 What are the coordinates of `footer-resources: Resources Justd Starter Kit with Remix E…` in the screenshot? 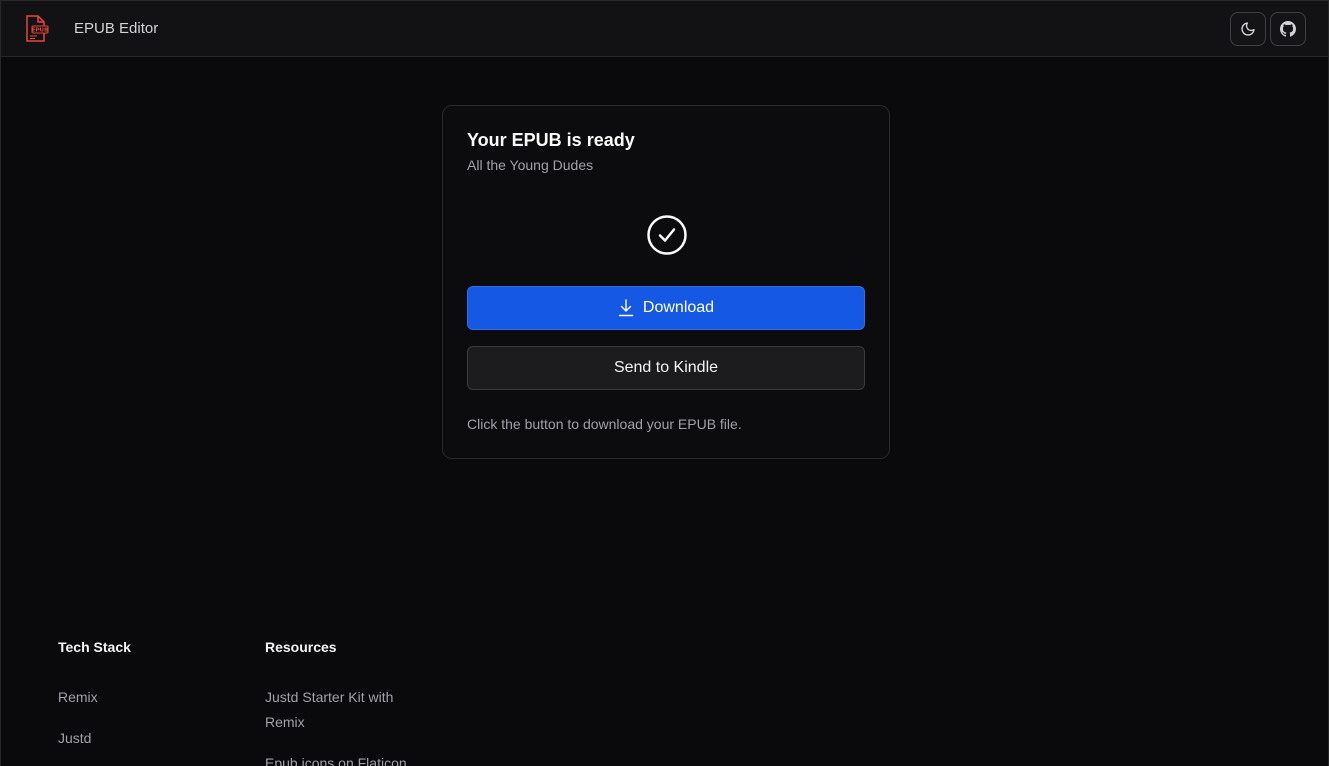 It's located at (350, 702).